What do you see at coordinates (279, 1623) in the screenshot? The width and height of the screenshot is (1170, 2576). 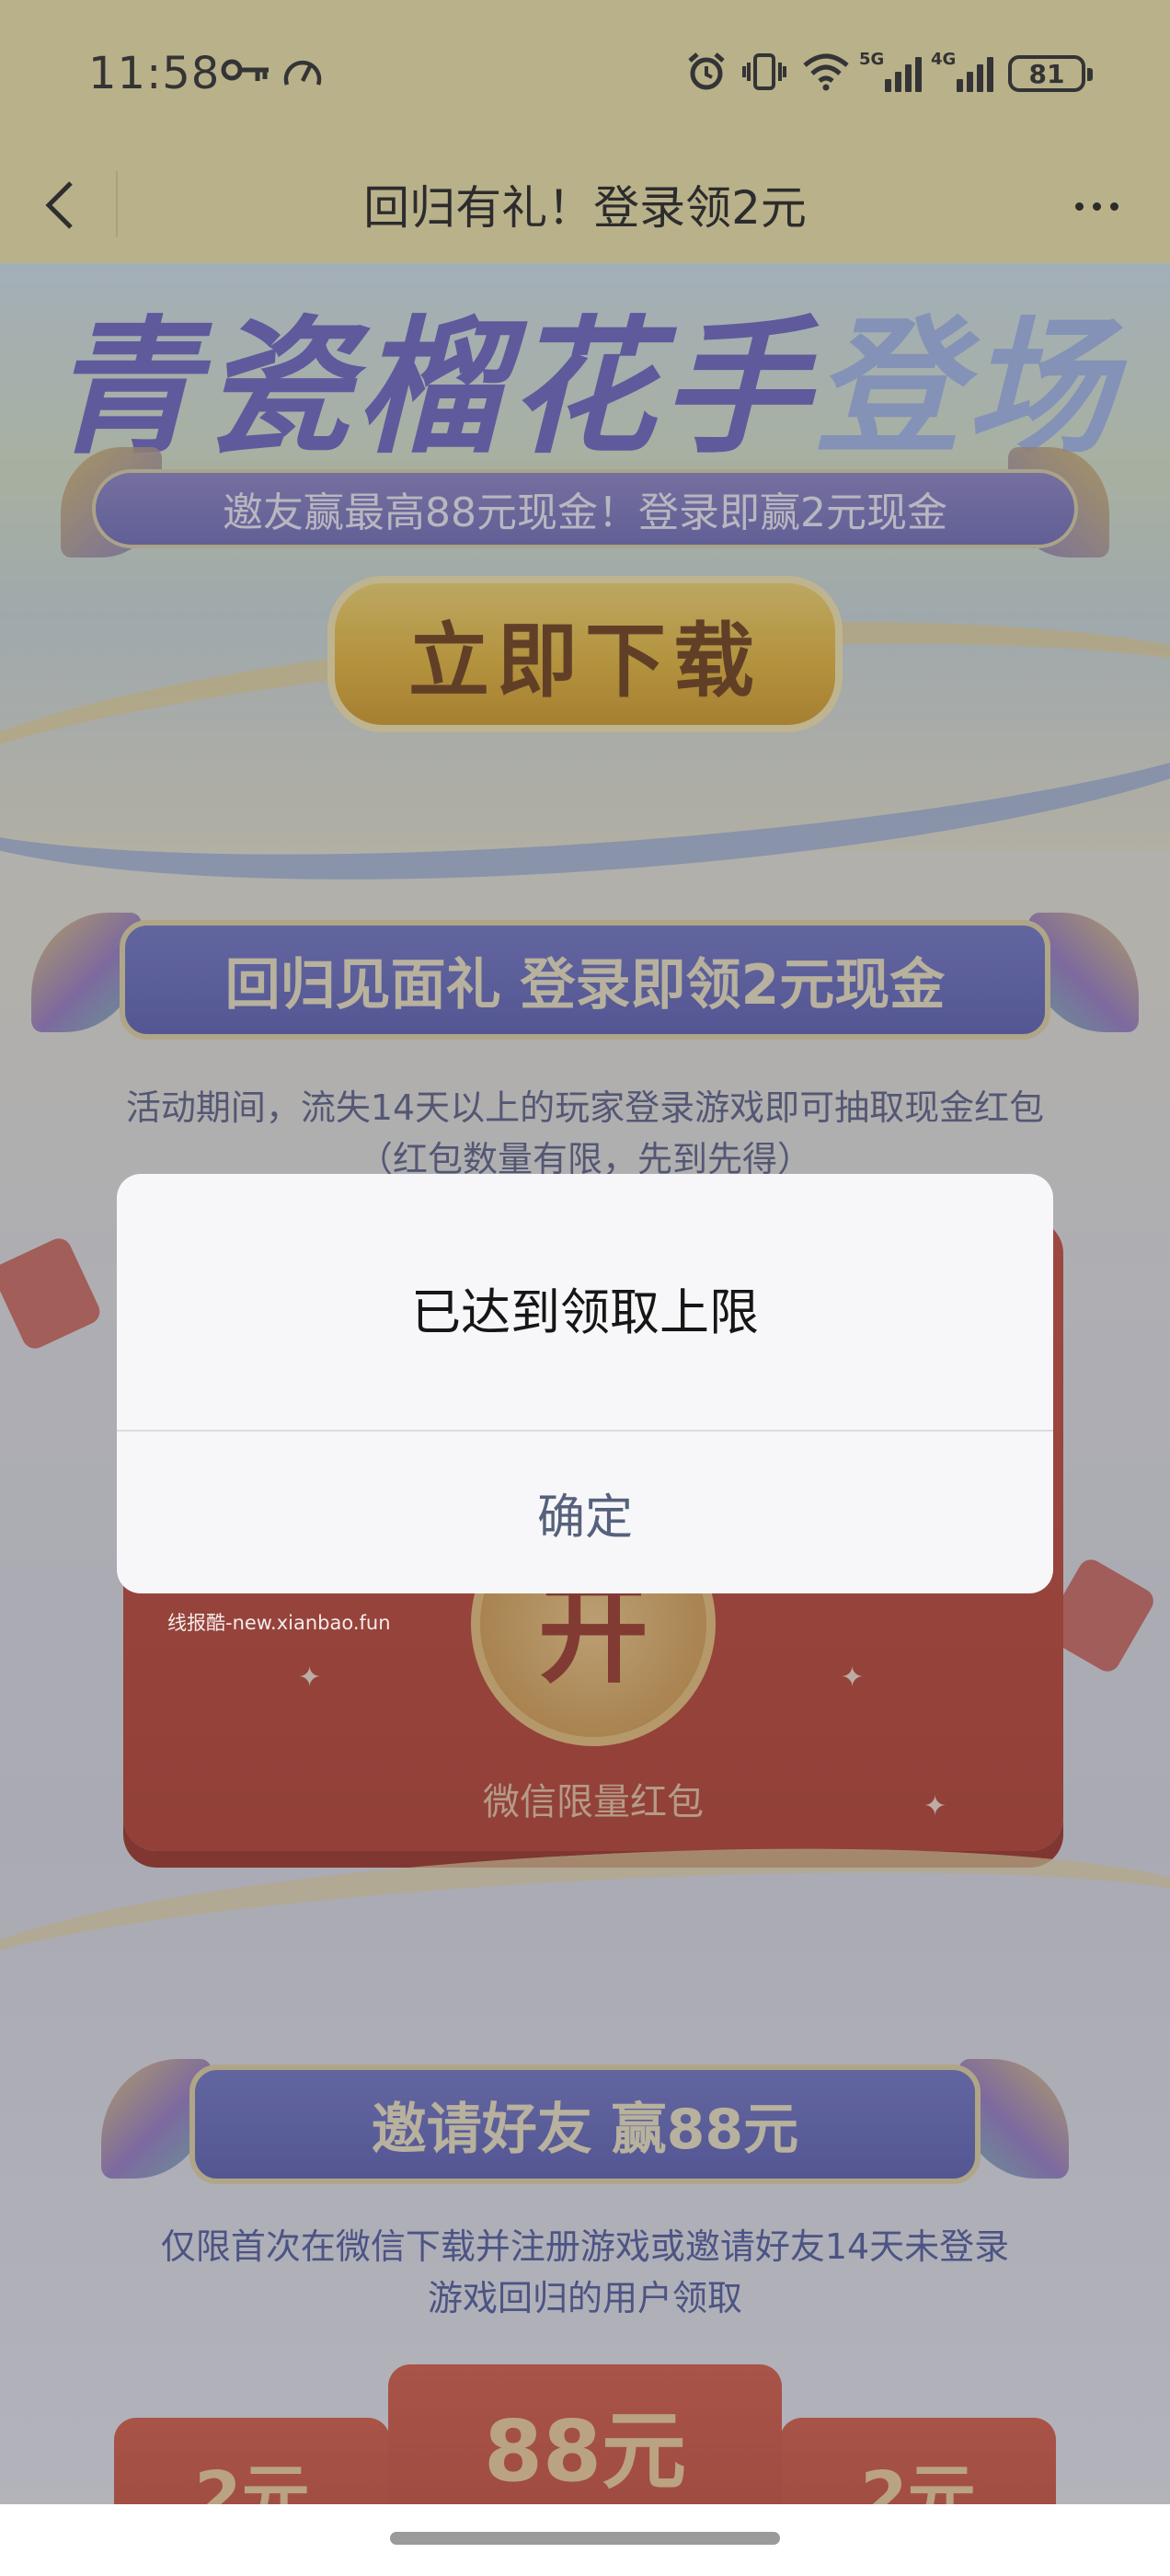 I see `watermark: 线报酷-new.xianbao.fun` at bounding box center [279, 1623].